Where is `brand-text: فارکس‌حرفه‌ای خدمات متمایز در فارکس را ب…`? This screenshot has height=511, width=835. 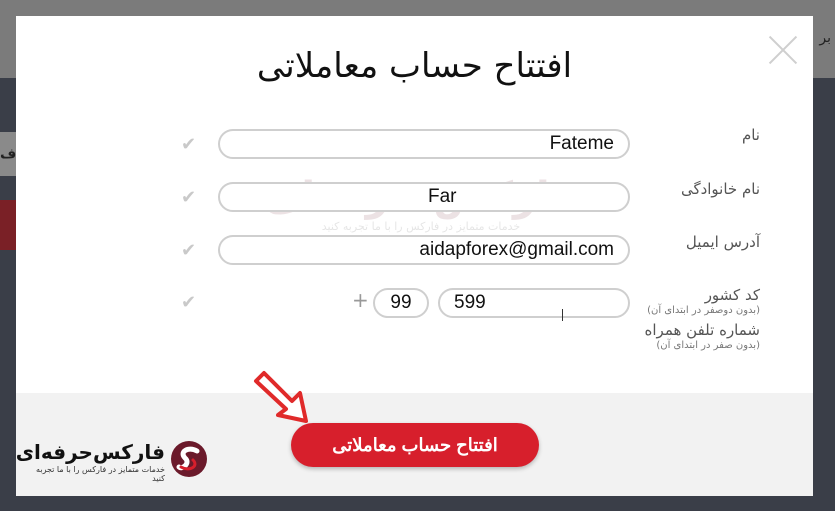 brand-text: فارکس‌حرفه‌ای خدمات متمایز در فارکس را ب… is located at coordinates (90, 461).